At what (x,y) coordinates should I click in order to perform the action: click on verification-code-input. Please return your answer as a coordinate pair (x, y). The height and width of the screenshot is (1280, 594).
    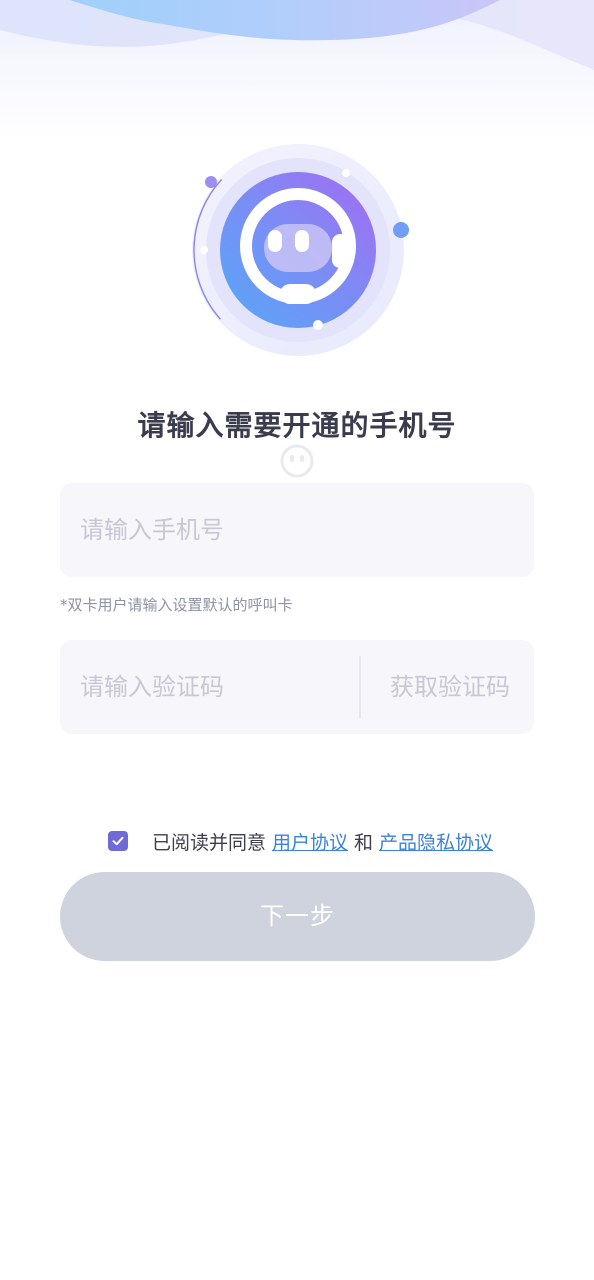
    Looking at the image, I should click on (215, 687).